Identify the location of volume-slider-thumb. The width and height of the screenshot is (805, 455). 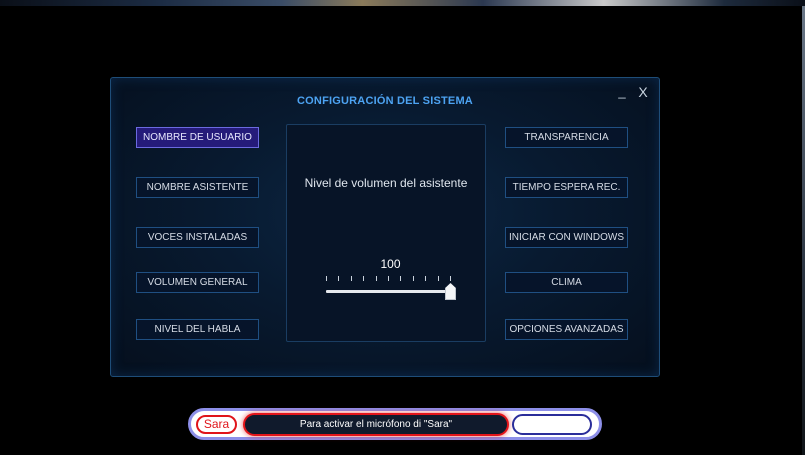
(450, 291).